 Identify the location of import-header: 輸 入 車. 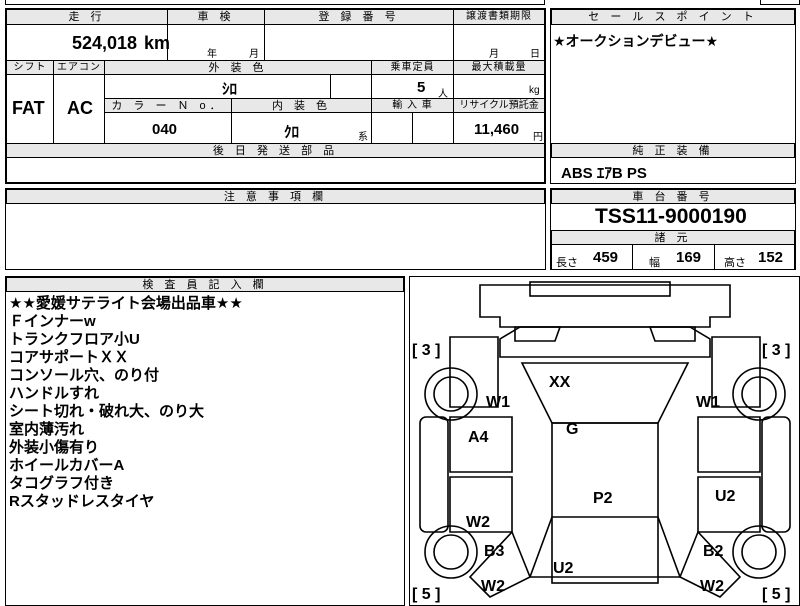
(412, 105).